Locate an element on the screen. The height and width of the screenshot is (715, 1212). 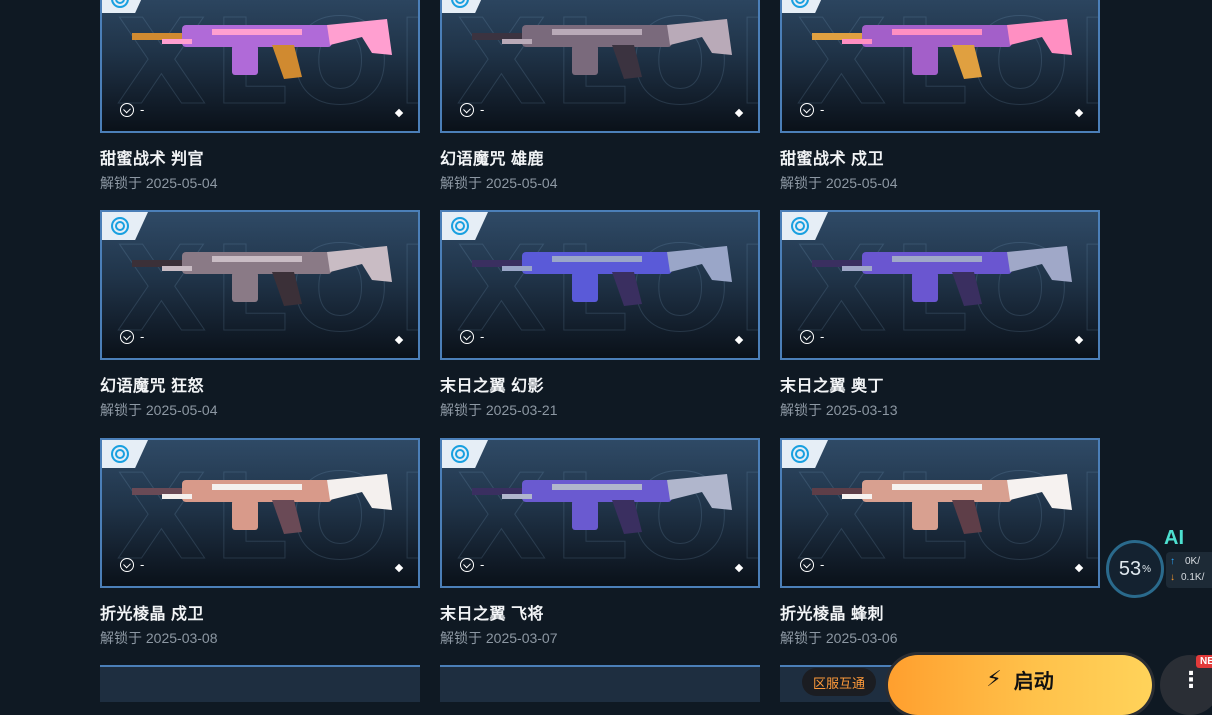
skin-card: XLOI - 末日之翼 幻影 解锁于 2025-03-21 is located at coordinates (600, 315).